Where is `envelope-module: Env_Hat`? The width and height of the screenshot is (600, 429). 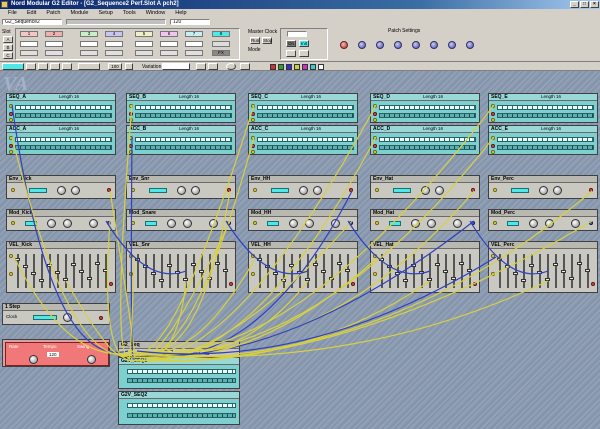
envelope-module: Env_Hat is located at coordinates (425, 187).